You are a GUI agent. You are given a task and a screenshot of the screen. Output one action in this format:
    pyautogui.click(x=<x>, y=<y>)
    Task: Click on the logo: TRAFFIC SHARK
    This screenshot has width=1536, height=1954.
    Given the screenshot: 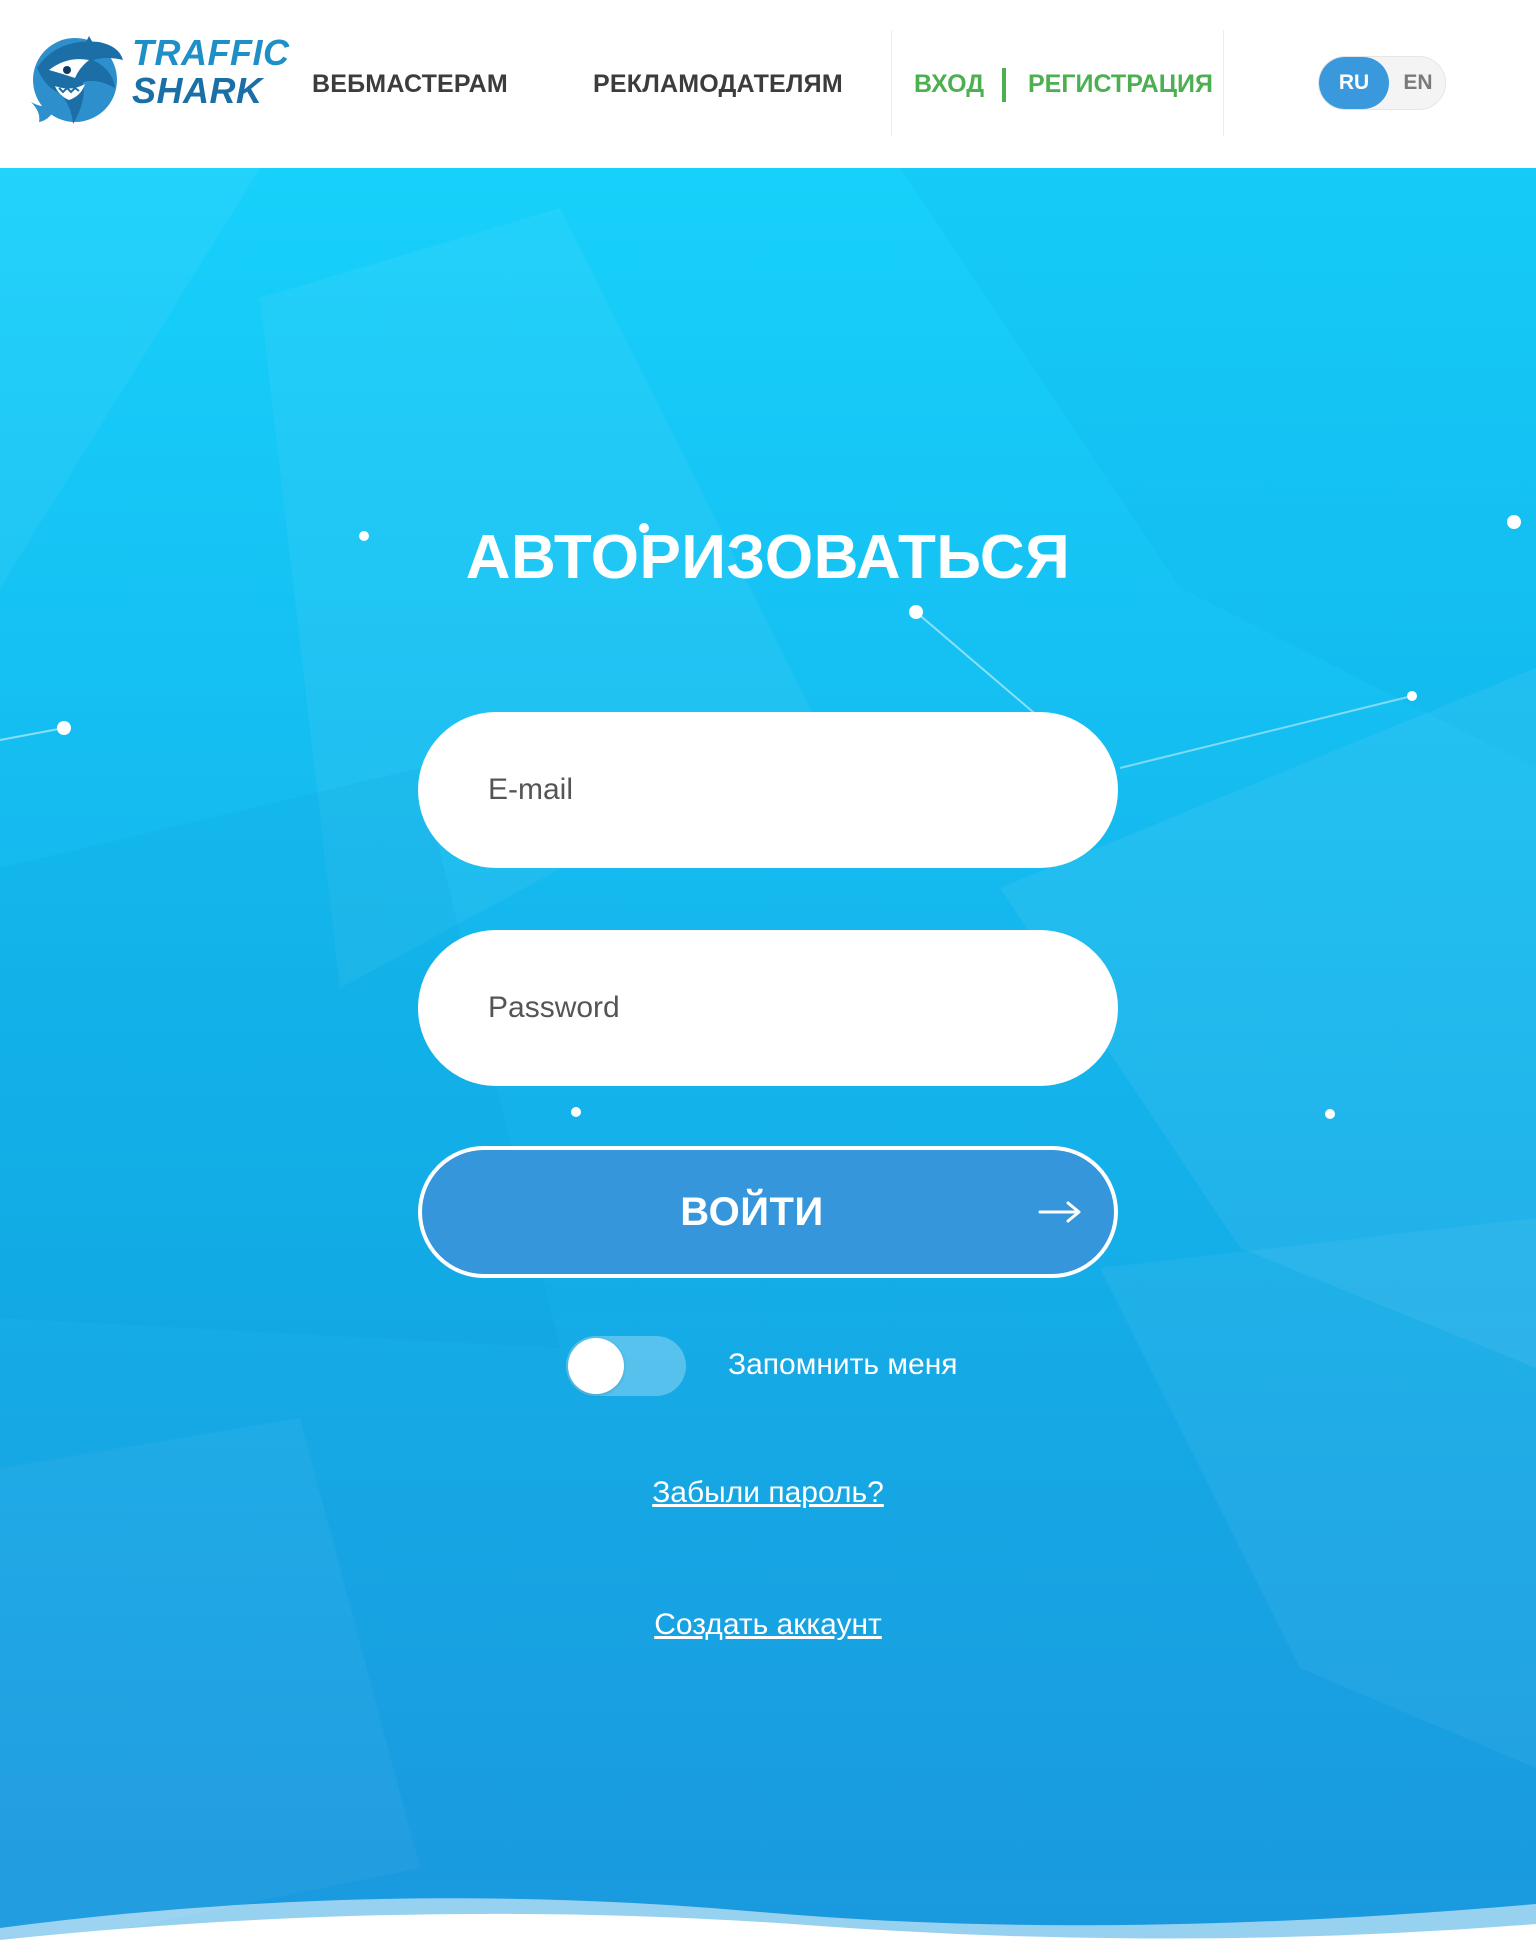 What is the action you would take?
    pyautogui.click(x=157, y=80)
    